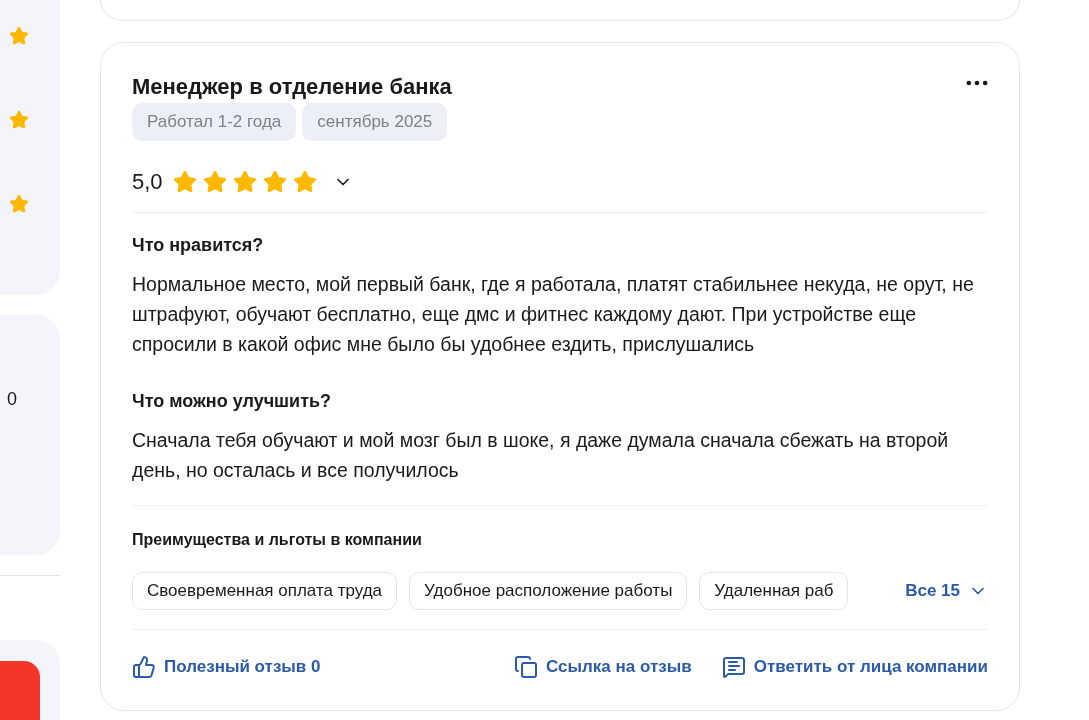 The width and height of the screenshot is (1089, 720). Describe the element at coordinates (12, 399) in the screenshot. I see `amount-text: 0` at that location.